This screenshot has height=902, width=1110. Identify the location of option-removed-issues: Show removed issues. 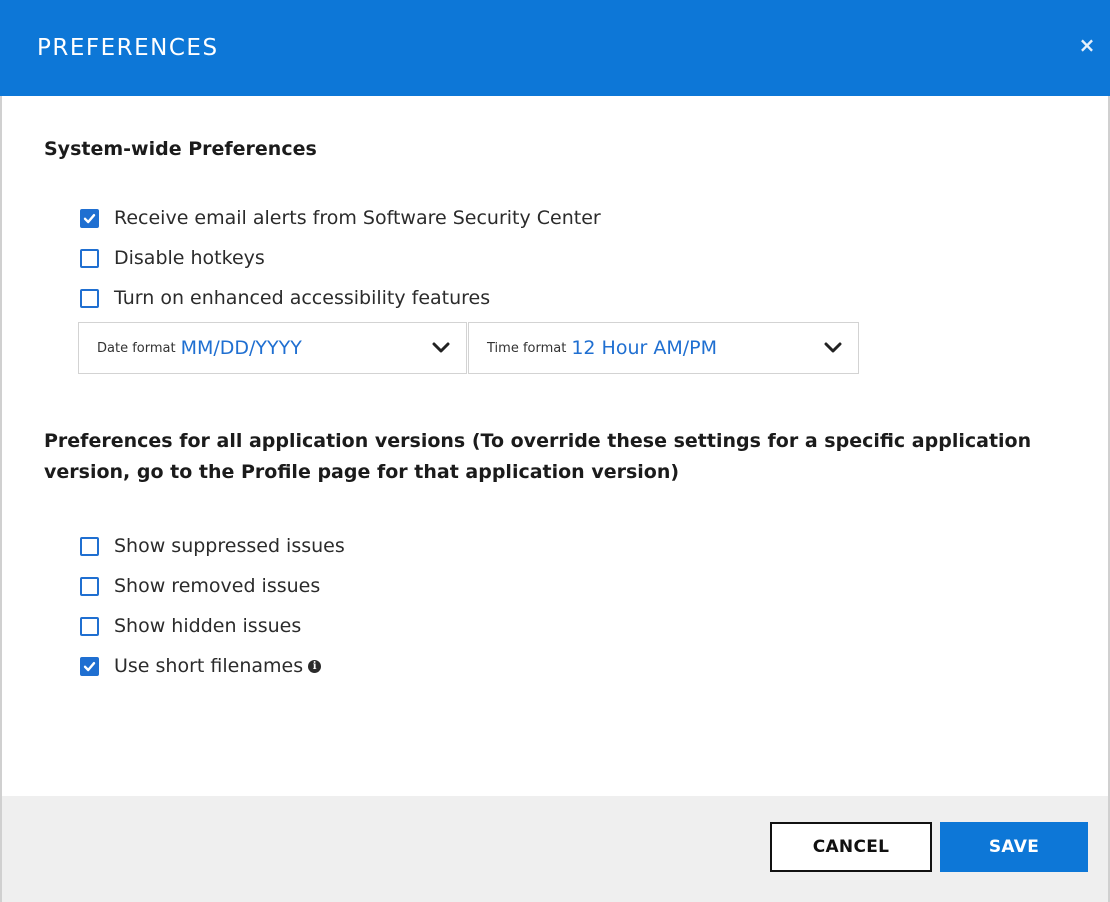
(212, 586).